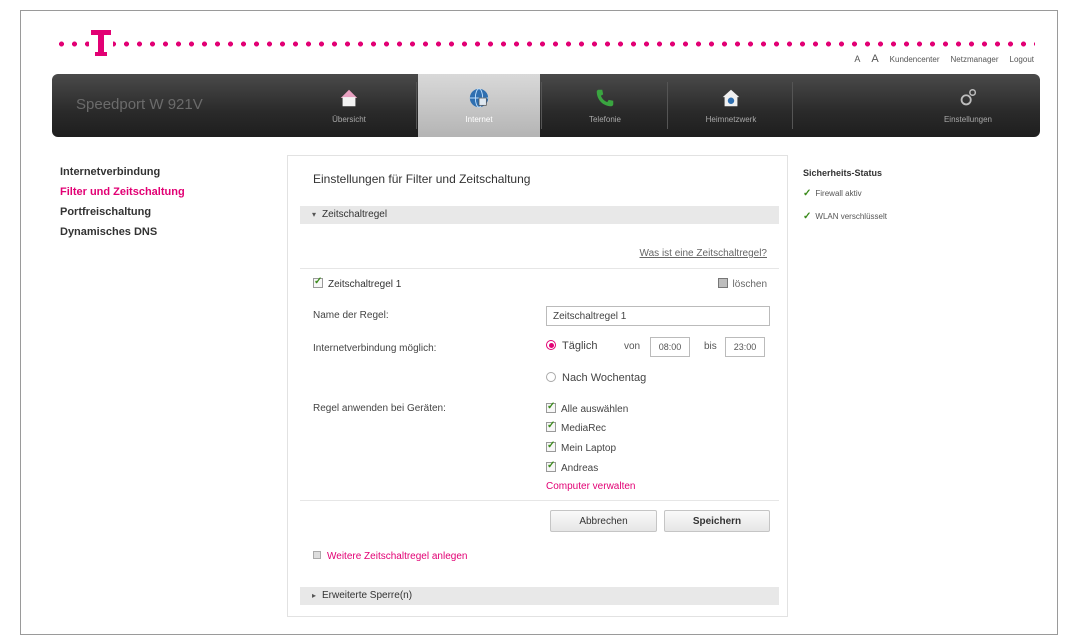  What do you see at coordinates (479, 119) in the screenshot?
I see `nav-label: Internet` at bounding box center [479, 119].